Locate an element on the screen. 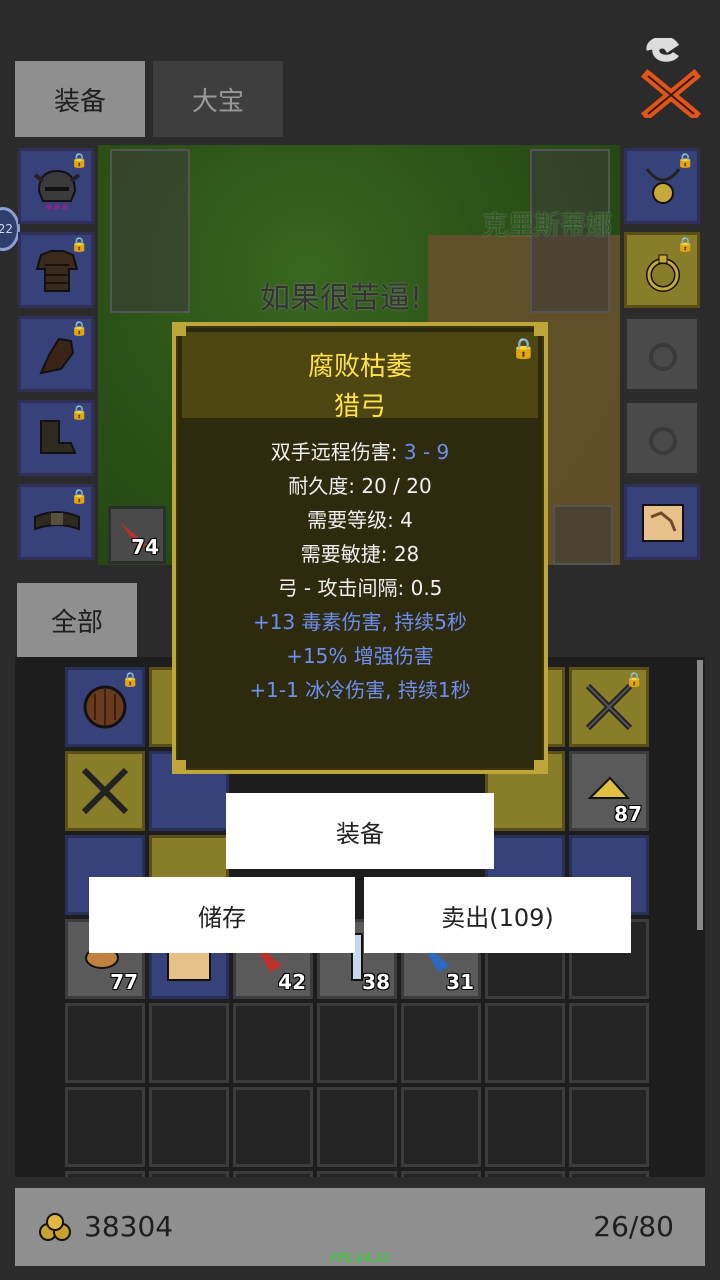 Image resolution: width=720 pixels, height=1280 pixels. gloves-slot: 🔒 is located at coordinates (56, 354).